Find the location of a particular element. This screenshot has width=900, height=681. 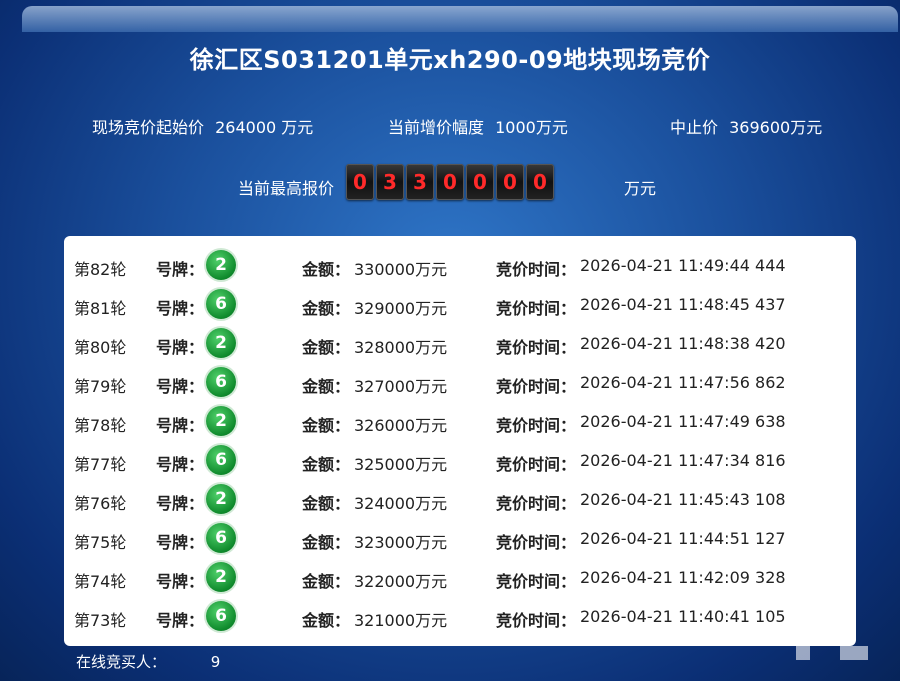

price-digit-display: 0 3 3 0 0 0 0 is located at coordinates (450, 182).